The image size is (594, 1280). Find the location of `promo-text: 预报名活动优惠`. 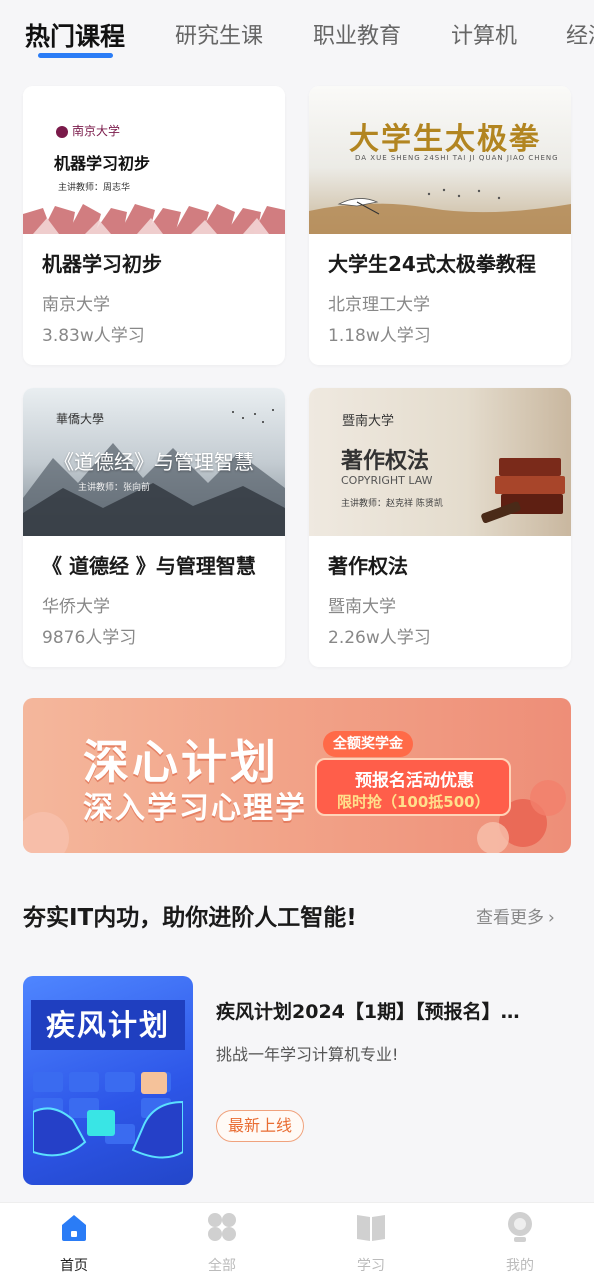

promo-text: 预报名活动优惠 is located at coordinates (414, 781).